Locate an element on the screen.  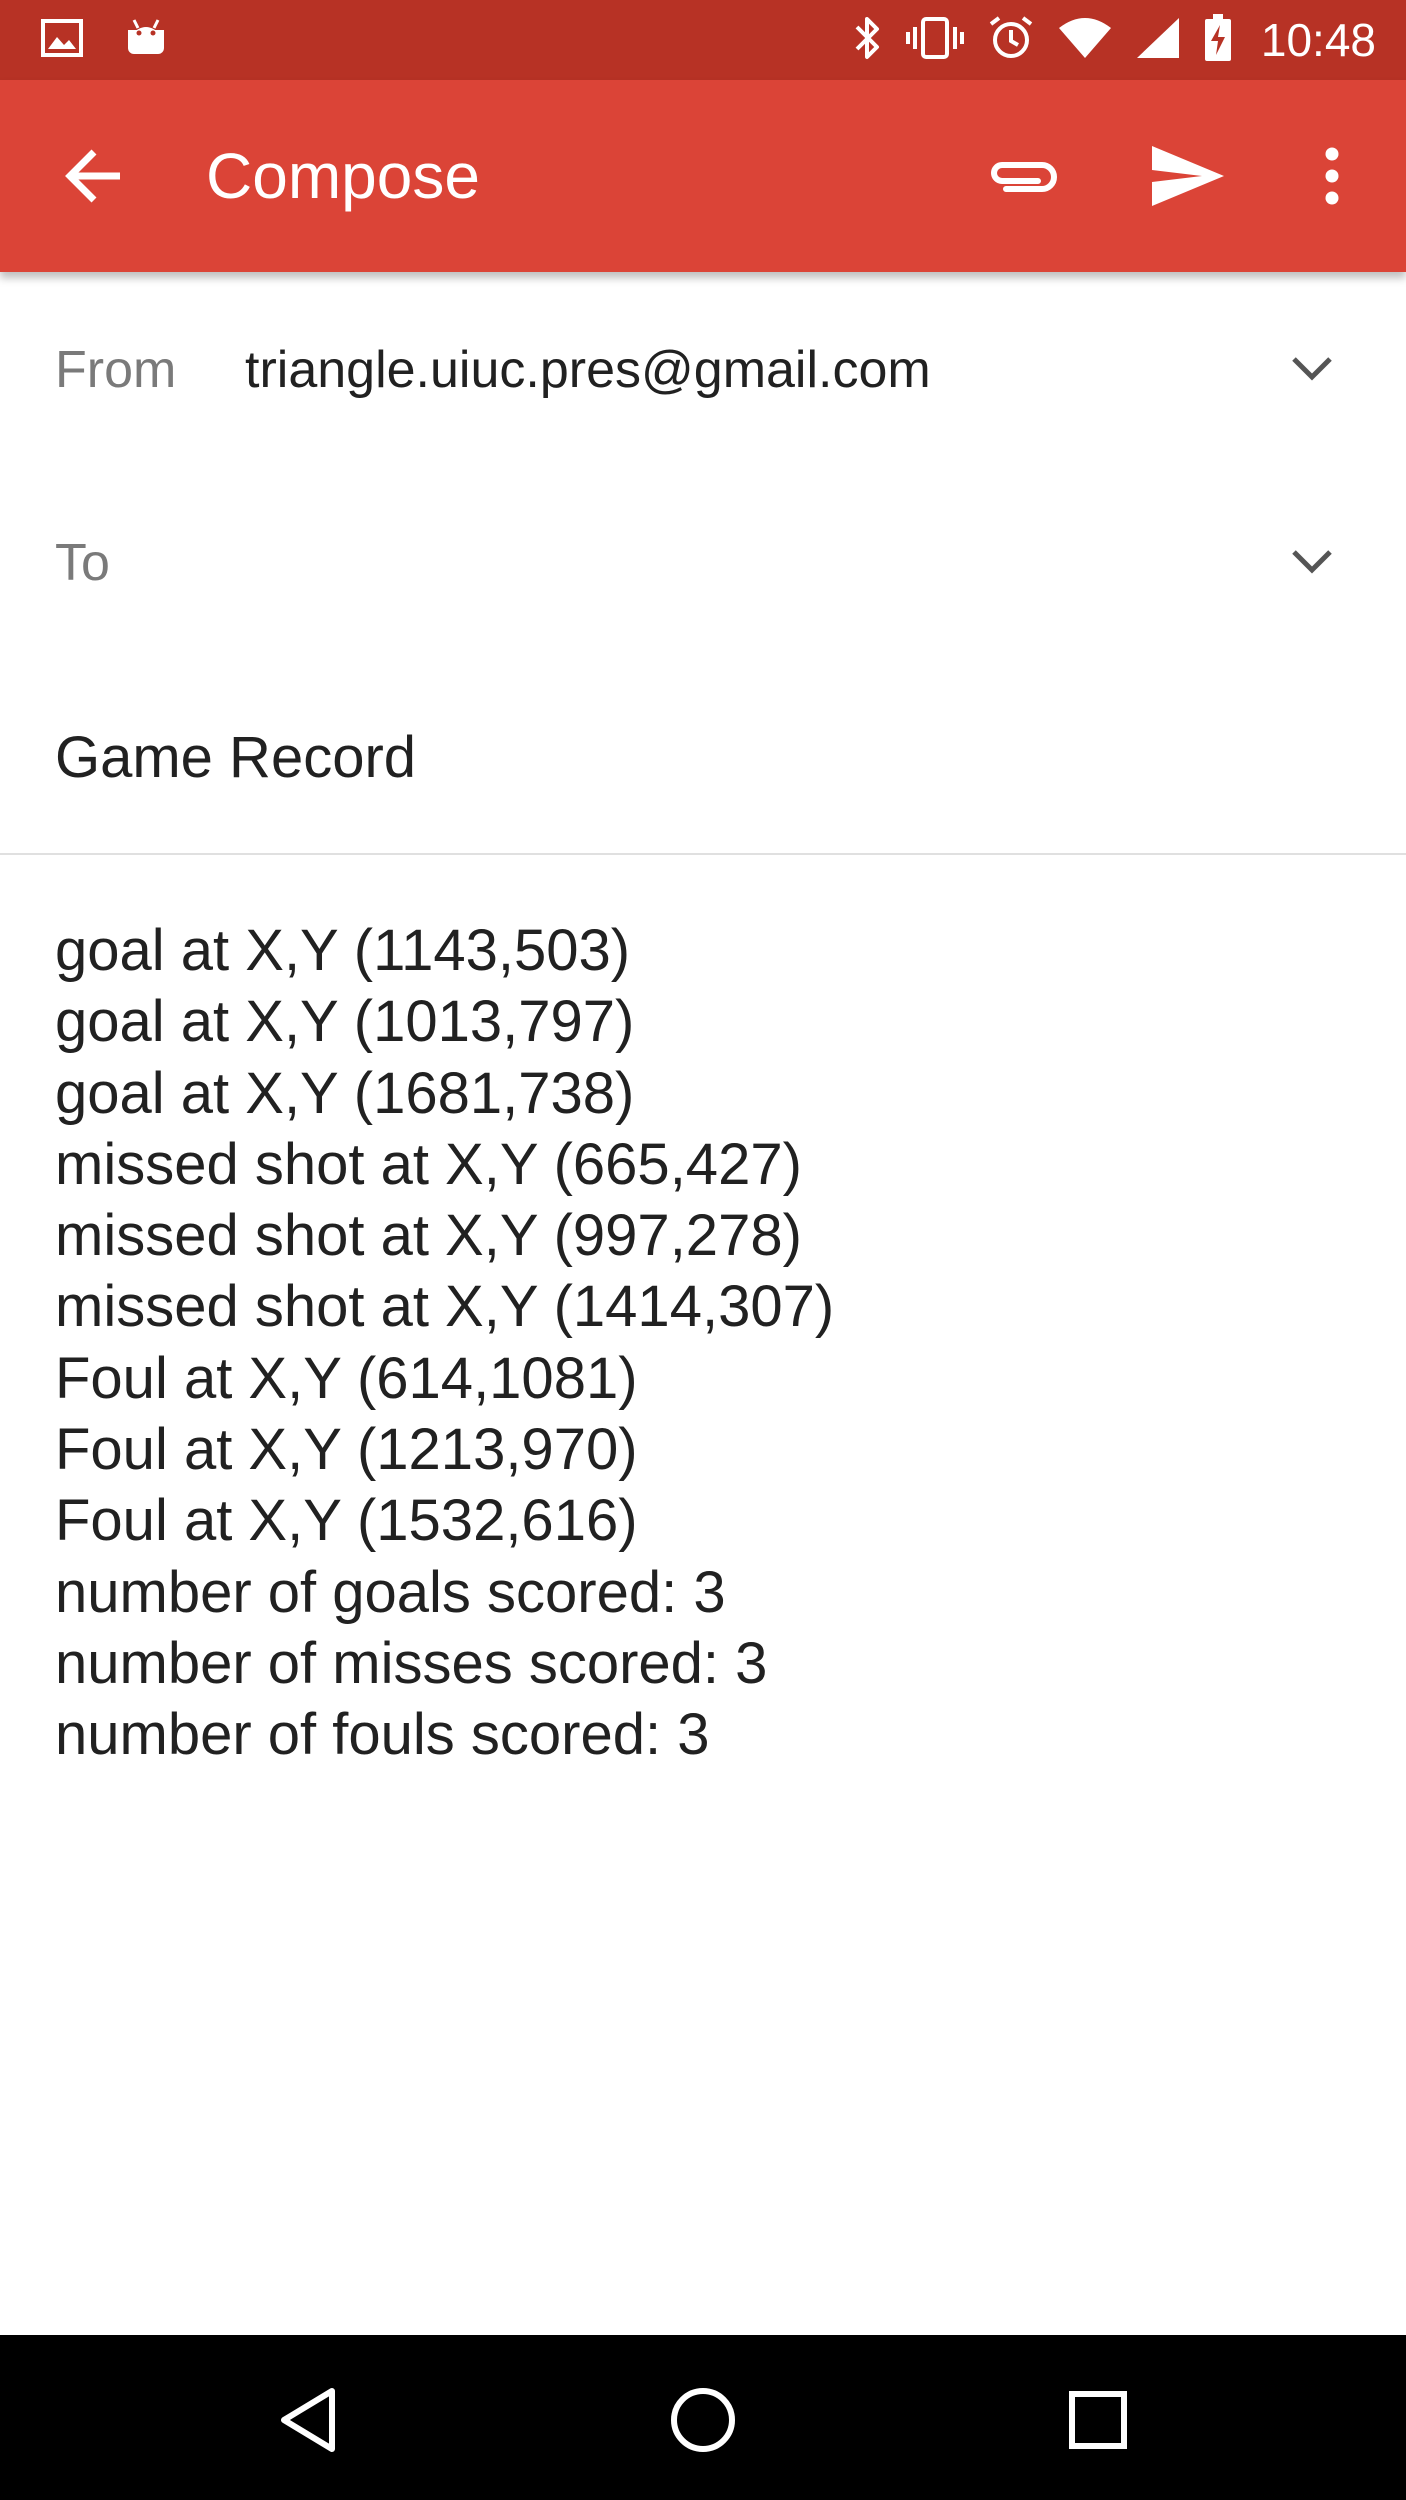
body-line: Foul at X,Y (614,1081) is located at coordinates (346, 1378).